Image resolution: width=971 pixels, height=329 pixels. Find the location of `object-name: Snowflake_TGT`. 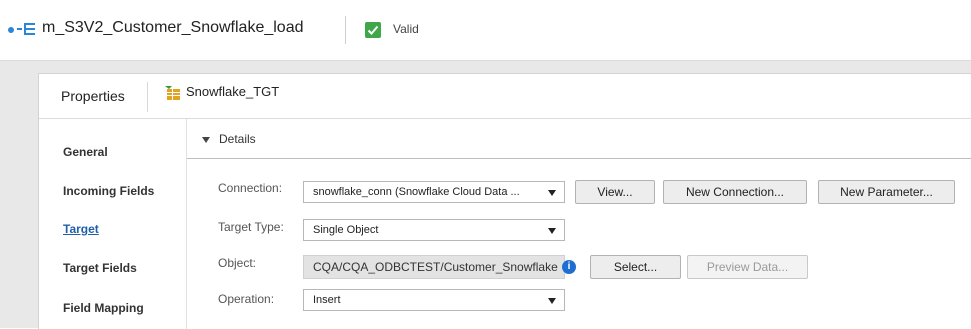

object-name: Snowflake_TGT is located at coordinates (233, 91).